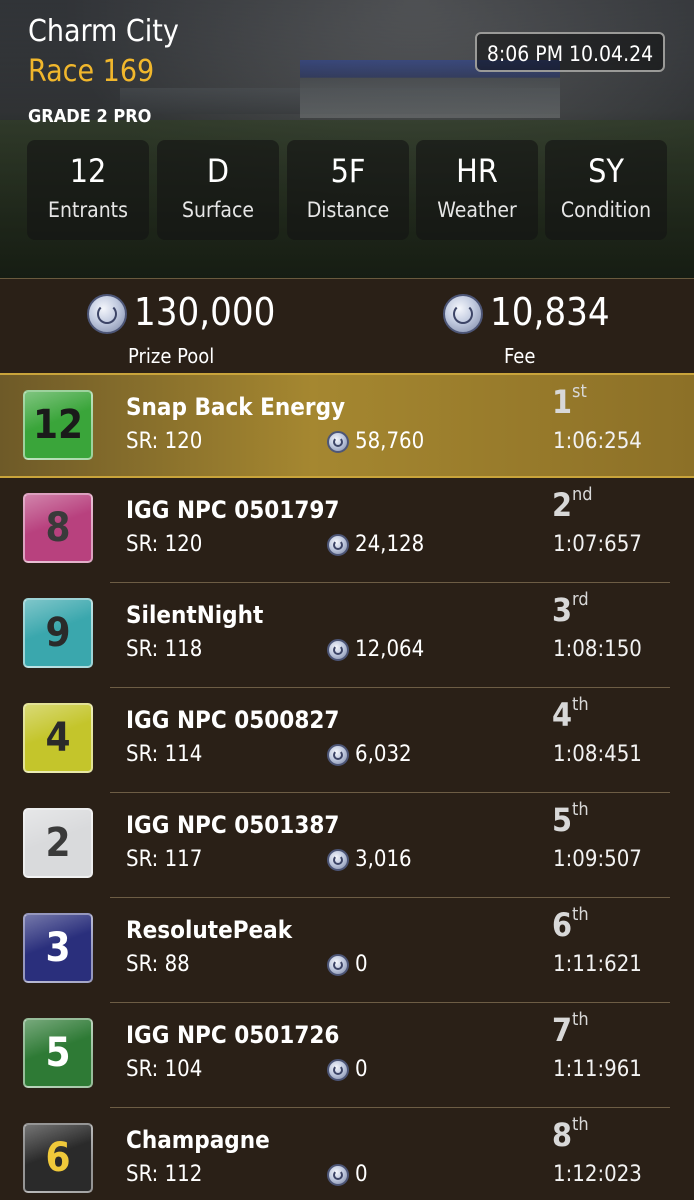 This screenshot has height=1200, width=694. Describe the element at coordinates (477, 210) in the screenshot. I see `stat-label: Weather` at that location.